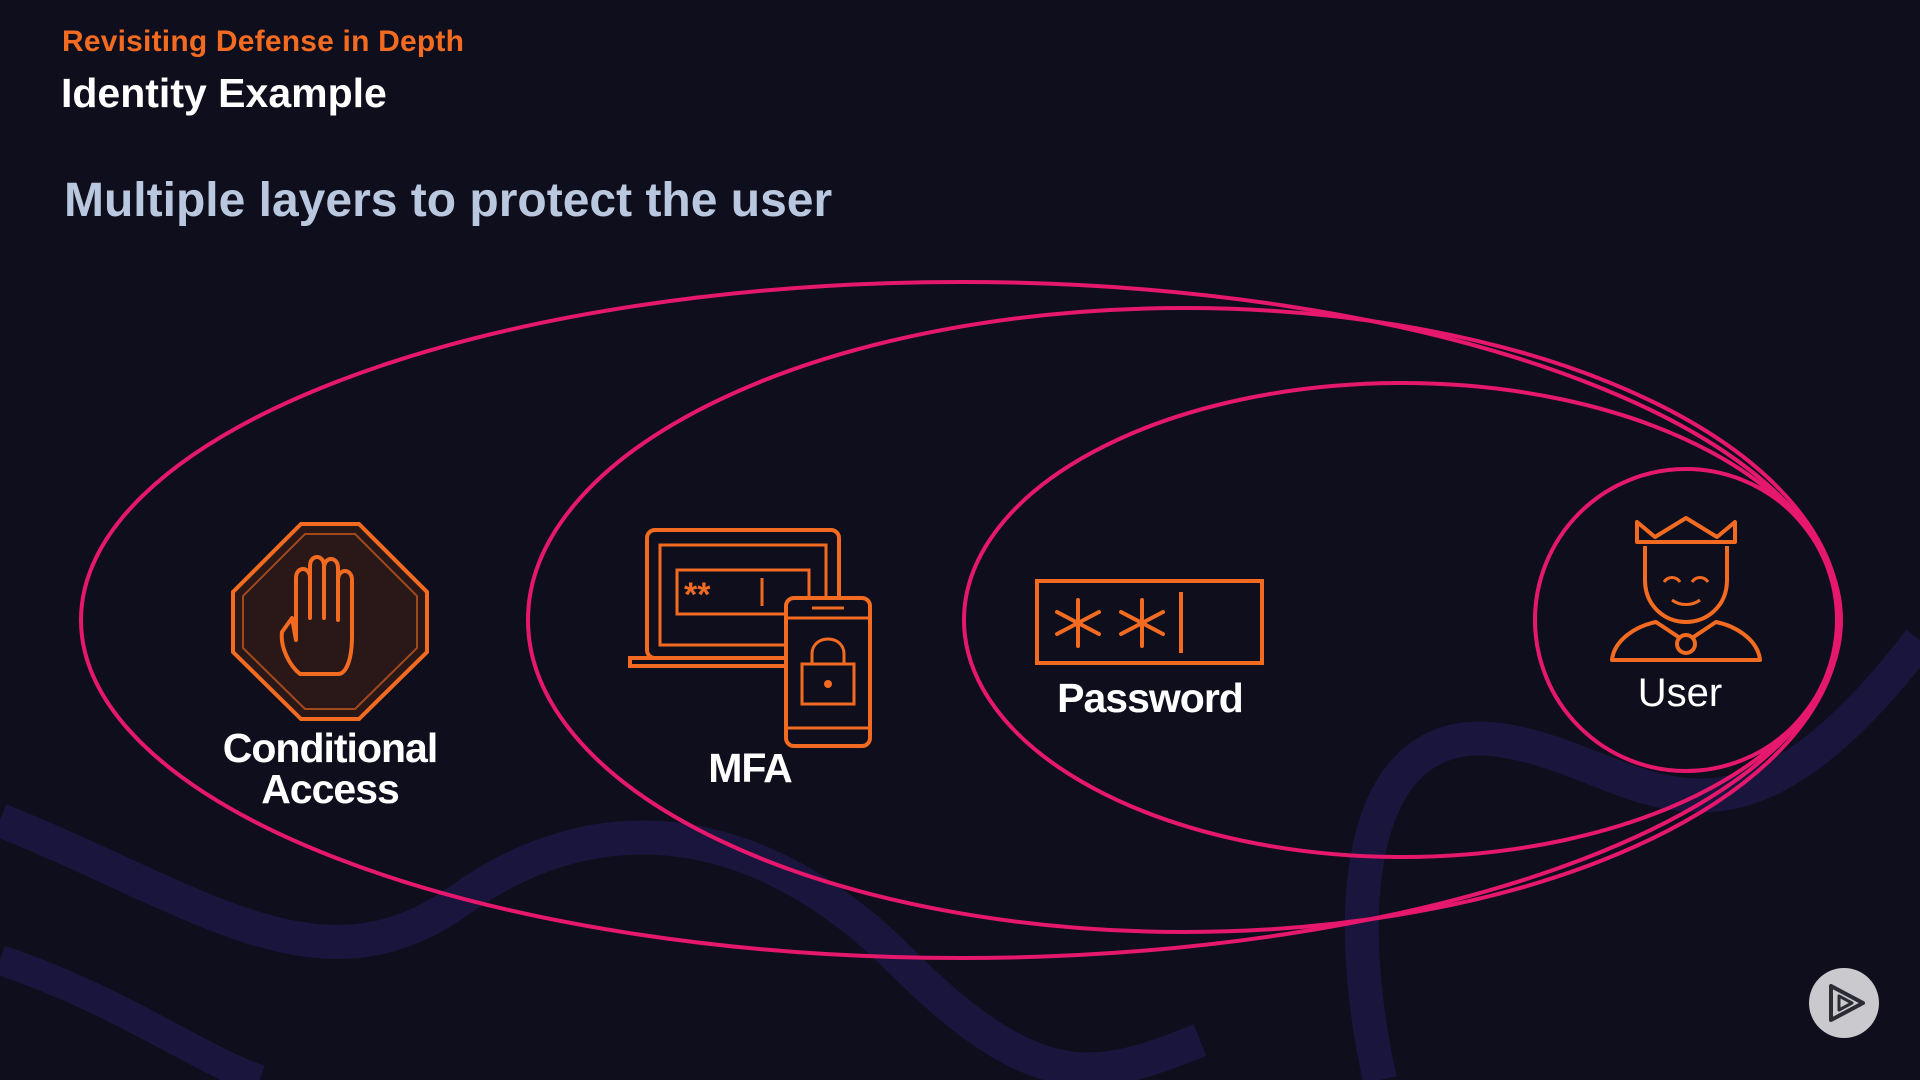 Image resolution: width=1920 pixels, height=1080 pixels. What do you see at coordinates (1149, 622) in the screenshot?
I see `password-field-icon` at bounding box center [1149, 622].